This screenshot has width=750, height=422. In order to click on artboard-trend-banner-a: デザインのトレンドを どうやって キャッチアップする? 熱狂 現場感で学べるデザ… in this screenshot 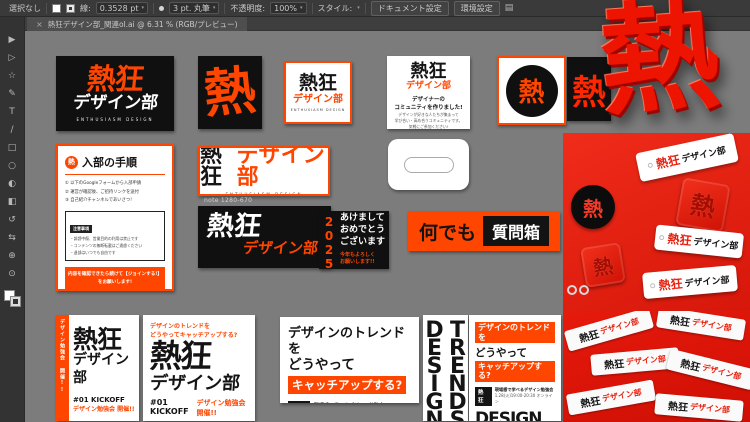, I will do `click(349, 360)`.